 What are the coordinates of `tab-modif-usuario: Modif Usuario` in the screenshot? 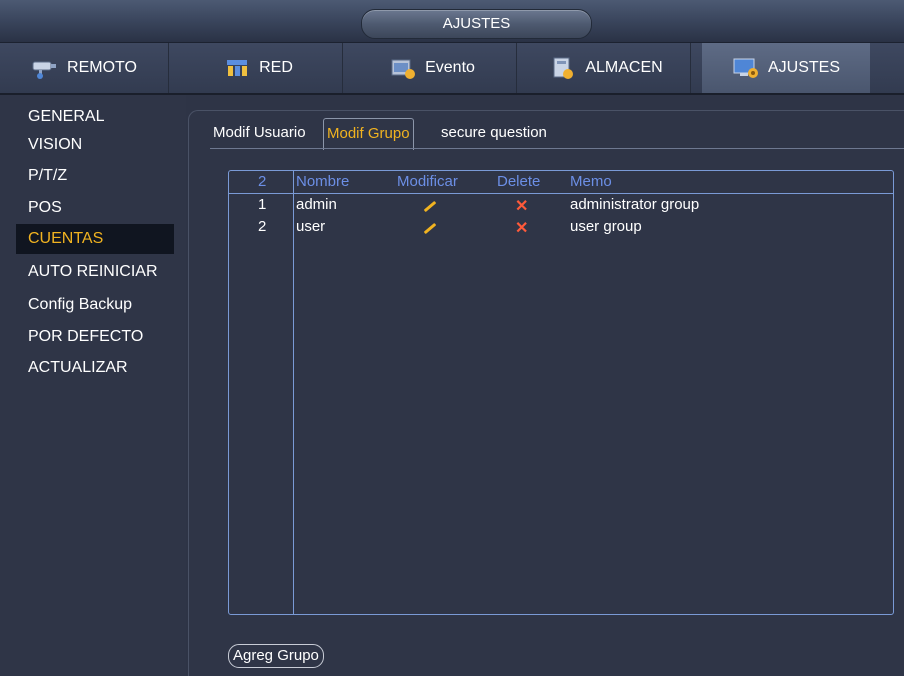 It's located at (259, 133).